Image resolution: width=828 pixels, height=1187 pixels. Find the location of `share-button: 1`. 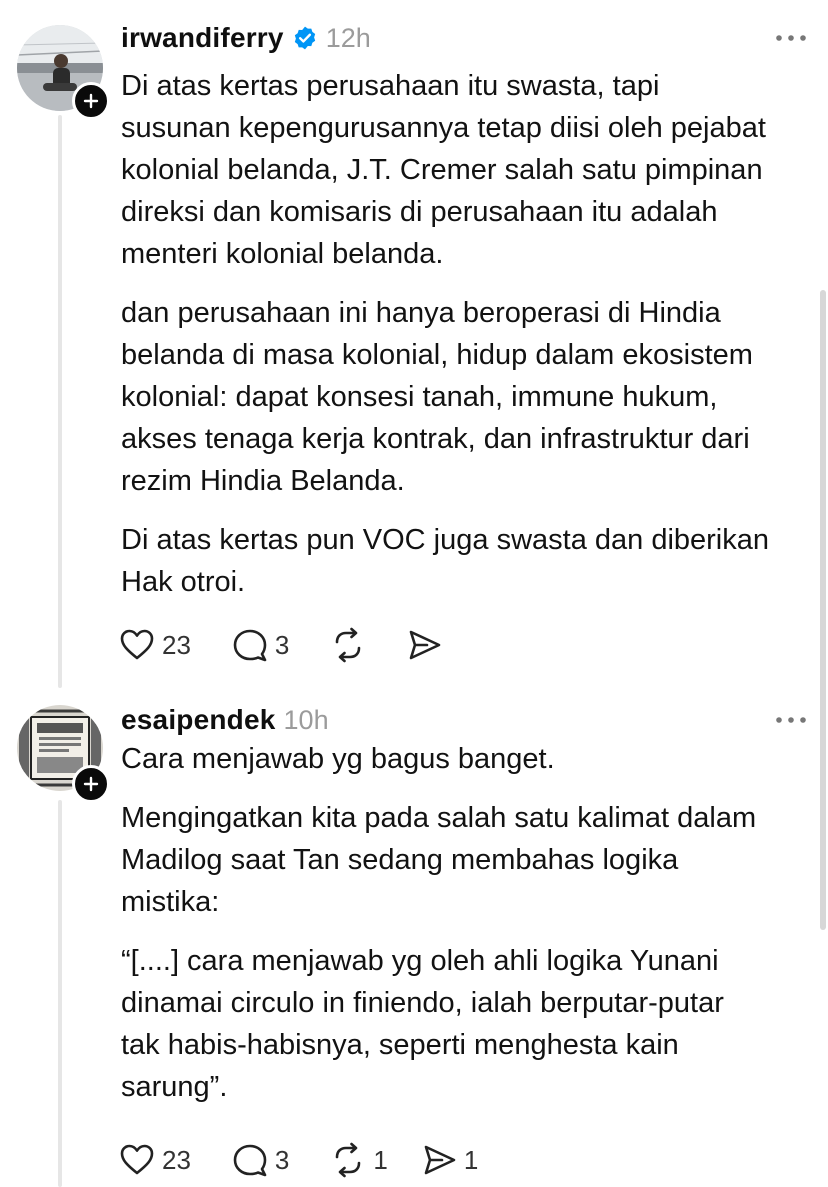

share-button: 1 is located at coordinates (449, 1160).